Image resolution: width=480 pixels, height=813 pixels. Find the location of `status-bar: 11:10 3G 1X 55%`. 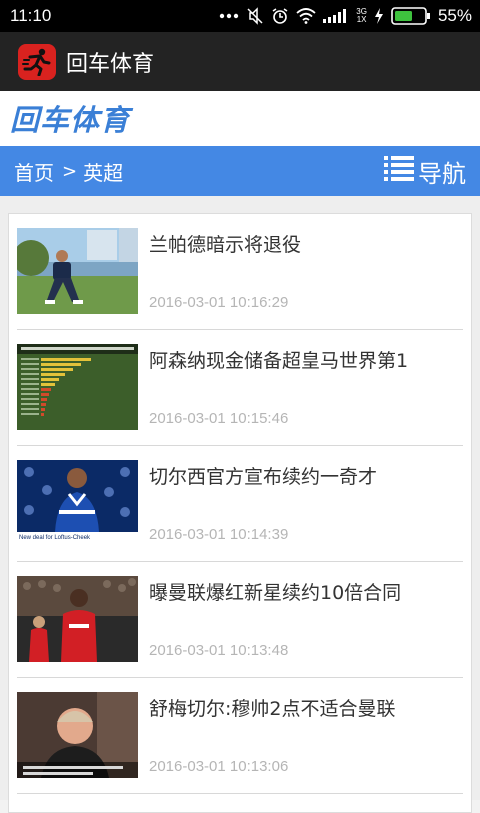

status-bar: 11:10 3G 1X 55% is located at coordinates (240, 16).